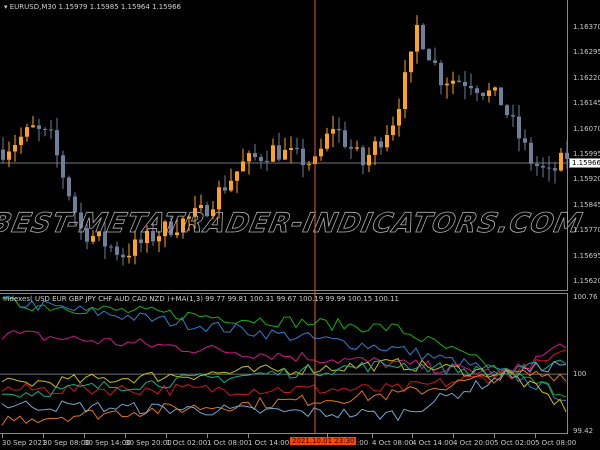  I want to click on symbol-label: EURUSD,M30, so click(33, 7).